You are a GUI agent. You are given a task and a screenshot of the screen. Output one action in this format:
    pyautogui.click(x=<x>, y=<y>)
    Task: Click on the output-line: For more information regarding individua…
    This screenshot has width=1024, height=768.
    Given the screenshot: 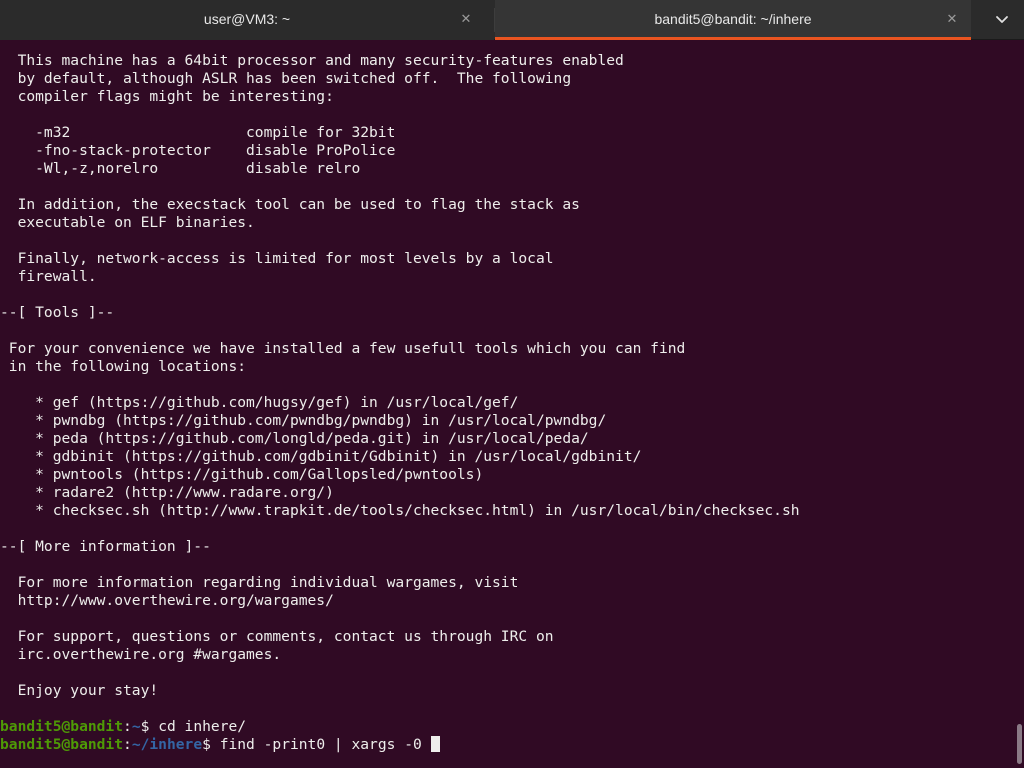 What is the action you would take?
    pyautogui.click(x=259, y=582)
    